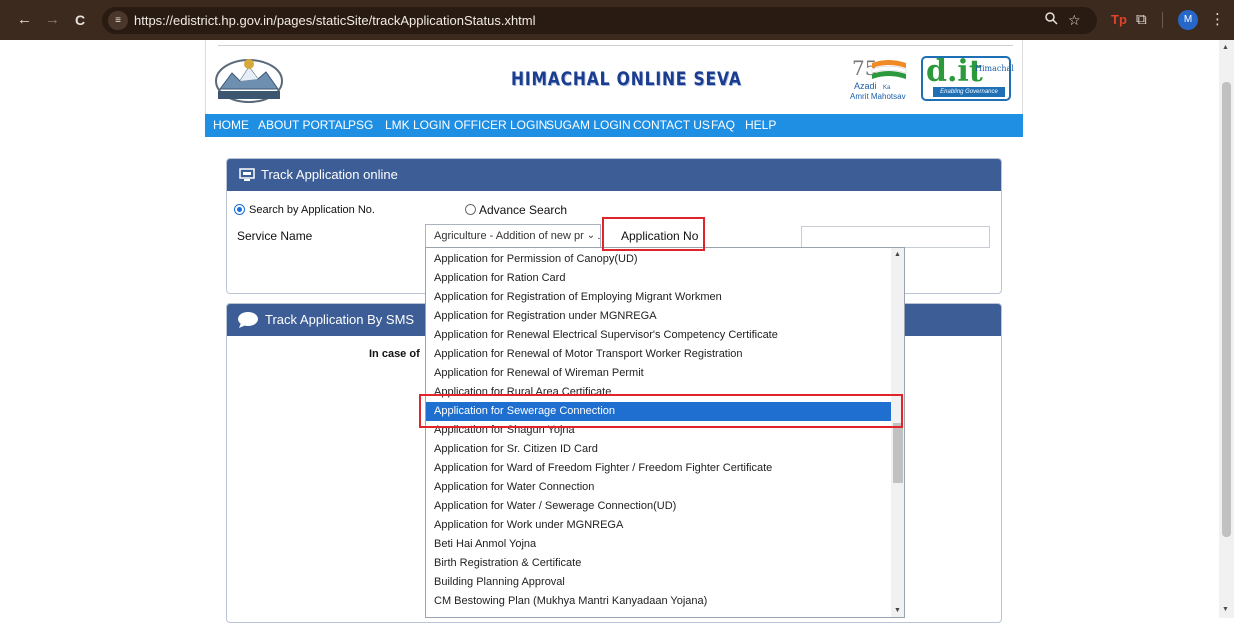  What do you see at coordinates (626, 79) in the screenshot?
I see `site-title: HIMACHAL ONLINE SEVA` at bounding box center [626, 79].